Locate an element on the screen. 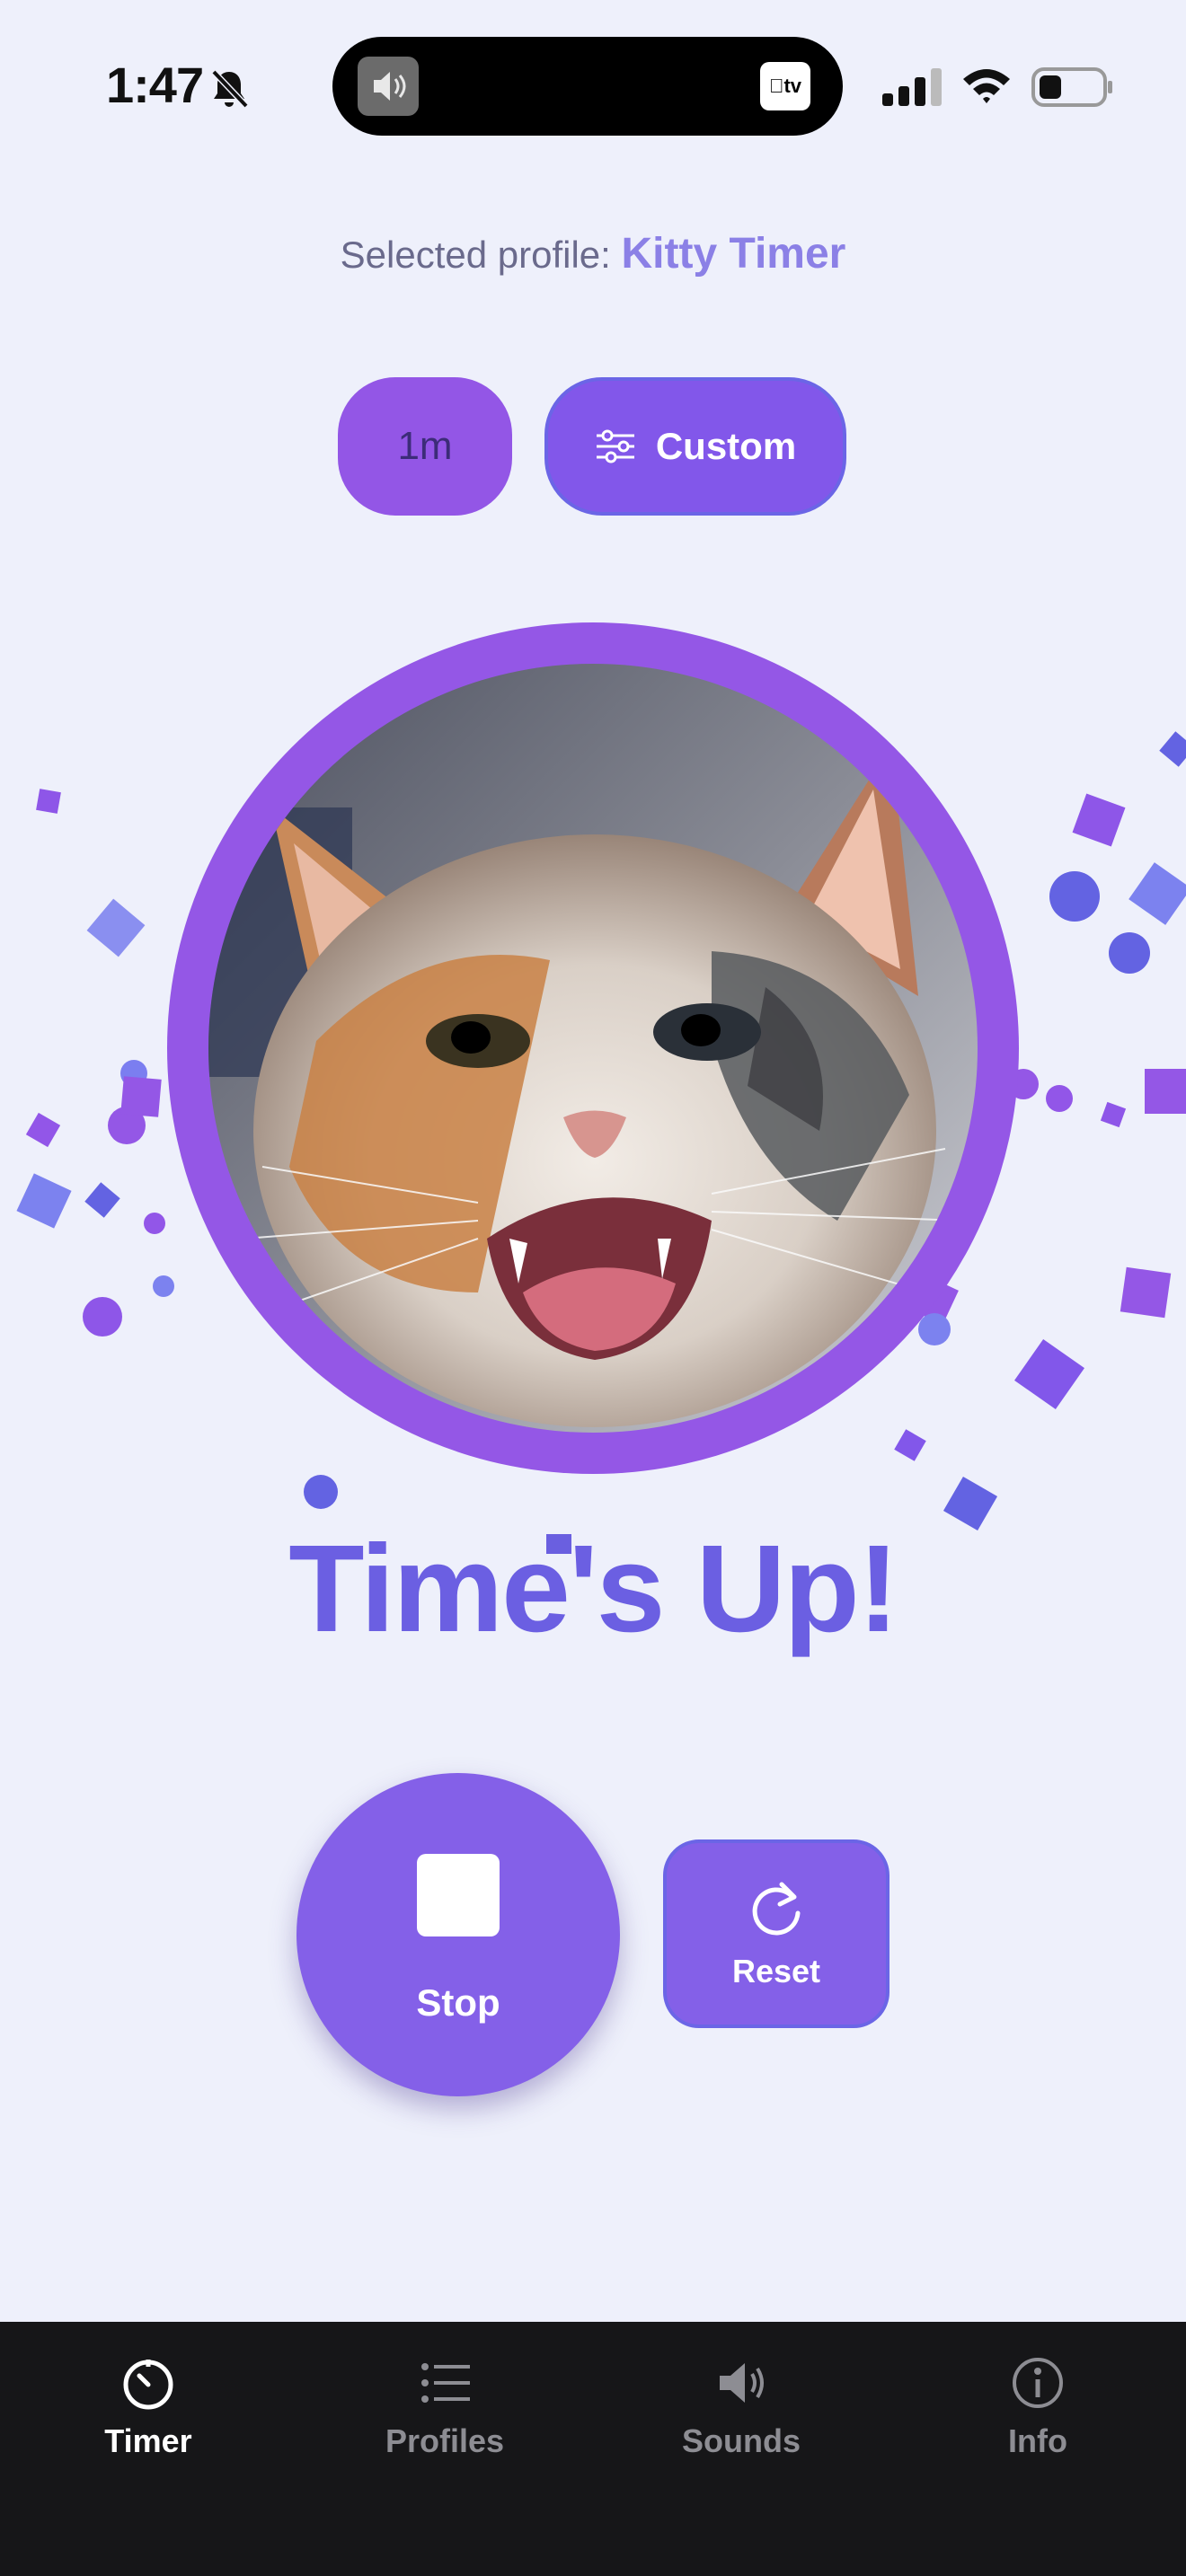 The width and height of the screenshot is (1186, 2576). times-up-title: Time's Up! is located at coordinates (593, 1589).